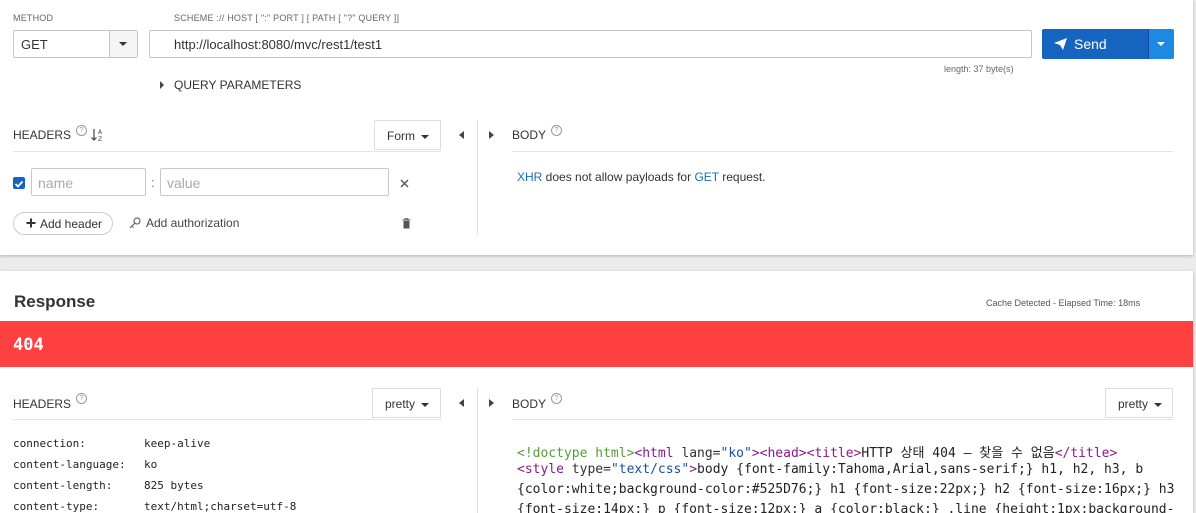 Image resolution: width=1196 pixels, height=513 pixels. Describe the element at coordinates (529, 177) in the screenshot. I see `xhr-link: XHR` at that location.